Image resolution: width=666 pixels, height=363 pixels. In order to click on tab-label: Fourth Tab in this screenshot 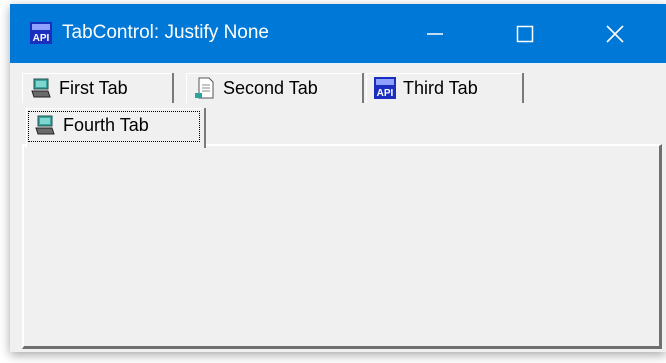, I will do `click(106, 124)`.